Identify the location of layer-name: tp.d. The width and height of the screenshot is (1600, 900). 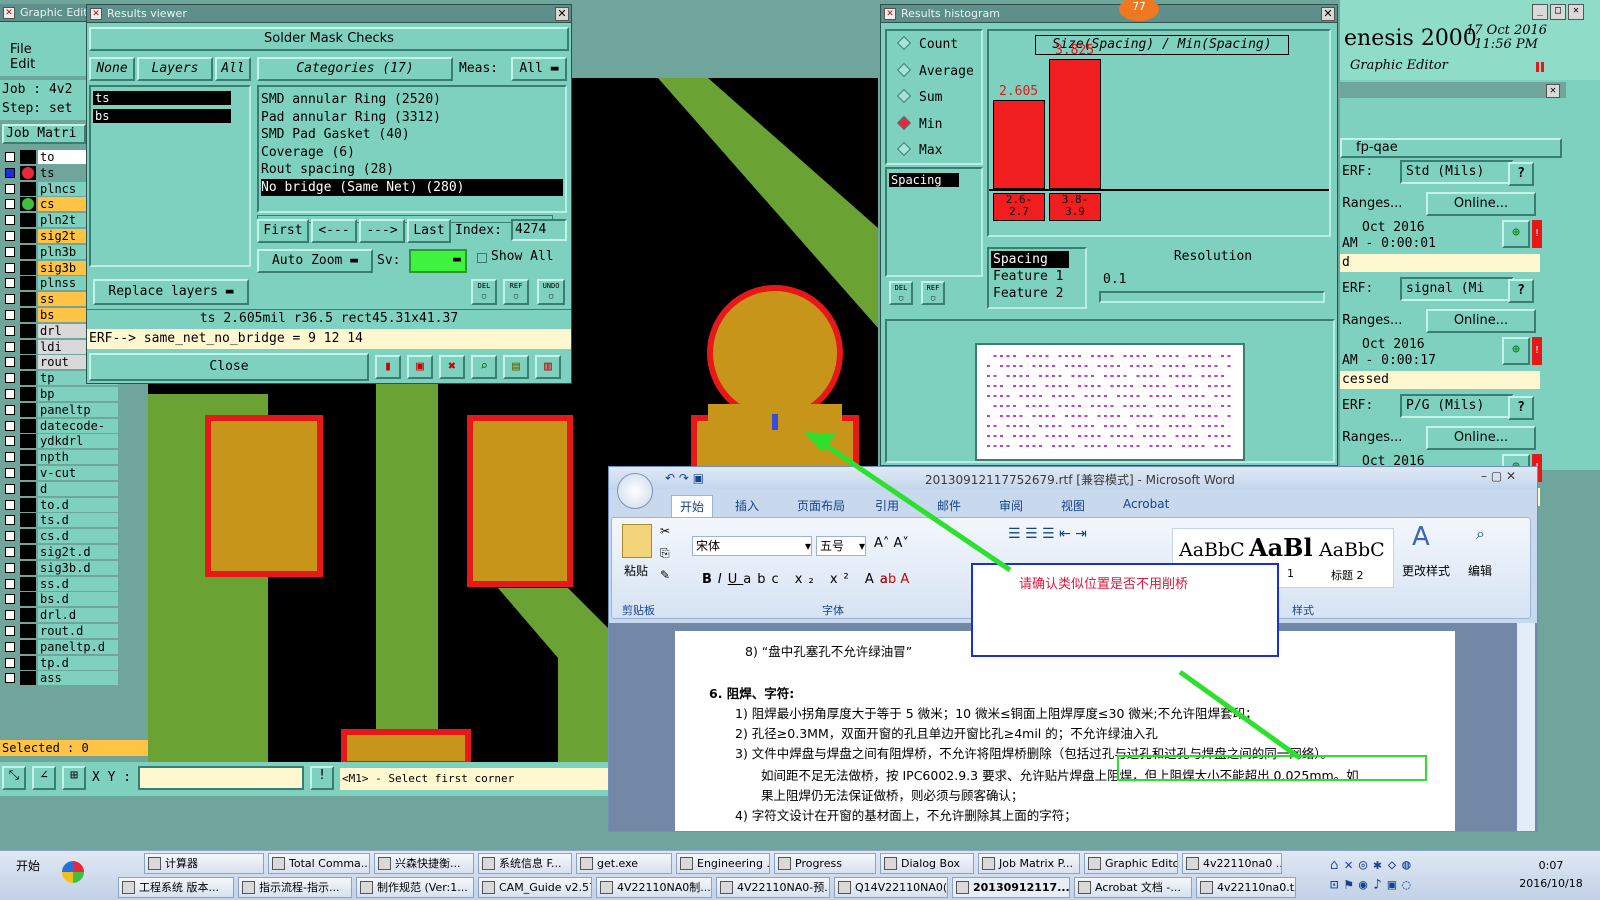
(78, 662).